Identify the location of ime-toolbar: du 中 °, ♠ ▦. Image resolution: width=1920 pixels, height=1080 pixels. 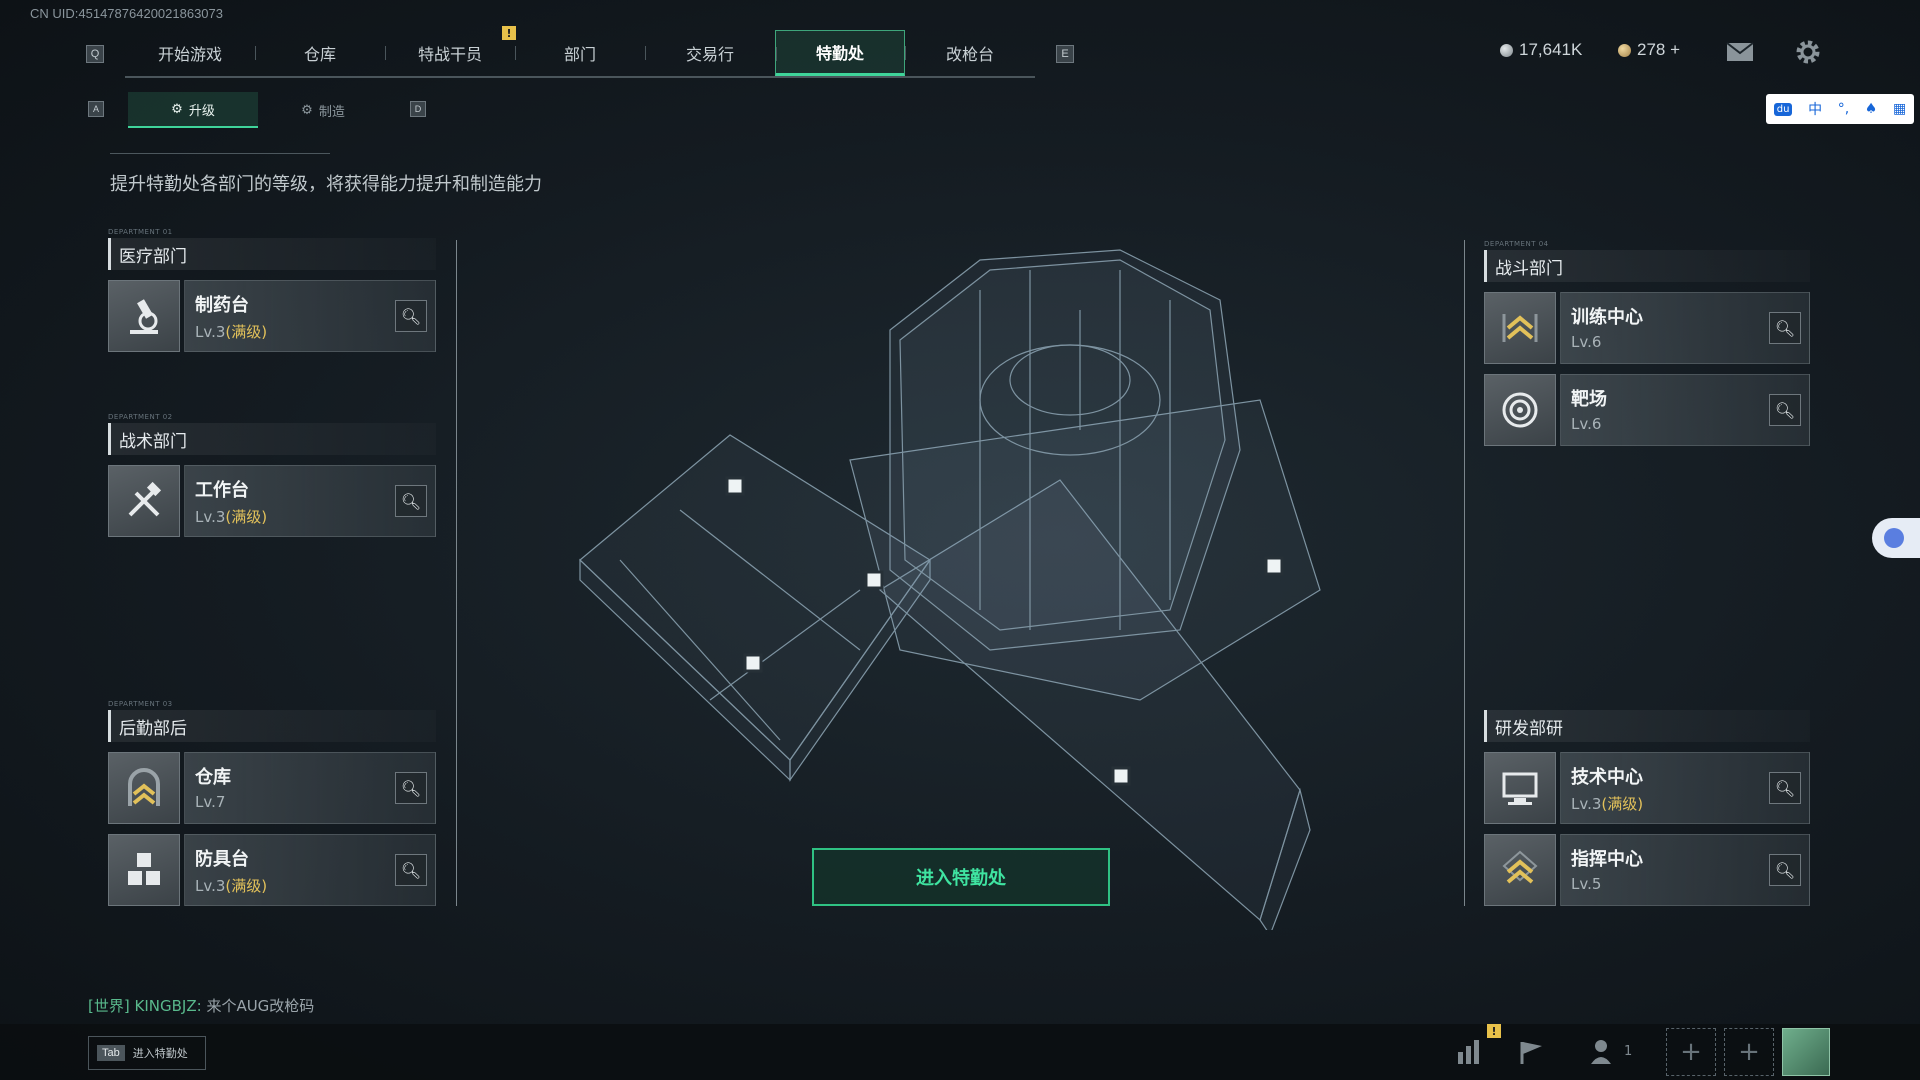
(1840, 109).